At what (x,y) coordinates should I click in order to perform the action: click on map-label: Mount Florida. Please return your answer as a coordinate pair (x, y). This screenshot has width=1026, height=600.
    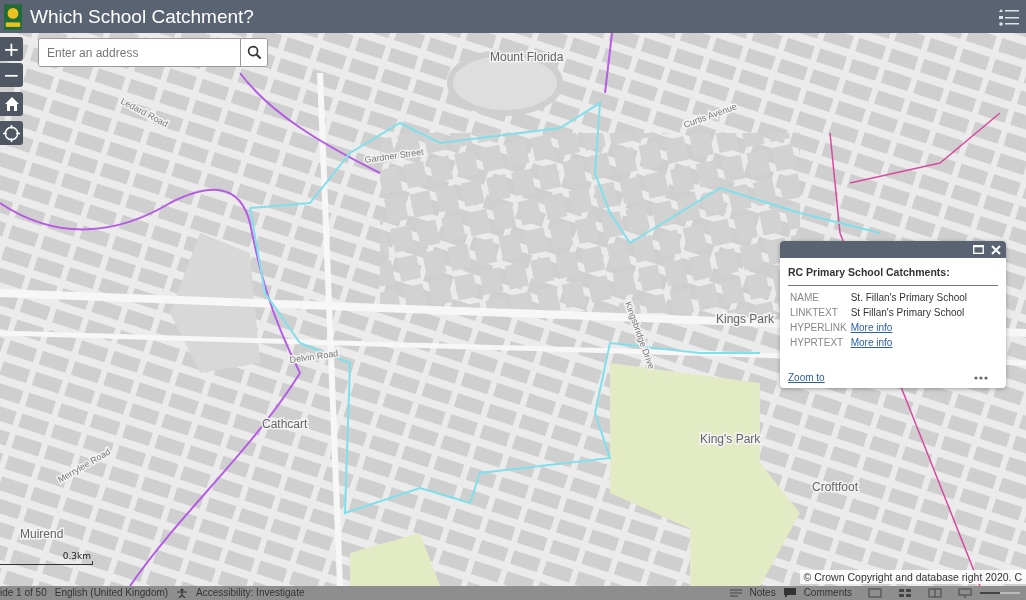
    Looking at the image, I should click on (527, 57).